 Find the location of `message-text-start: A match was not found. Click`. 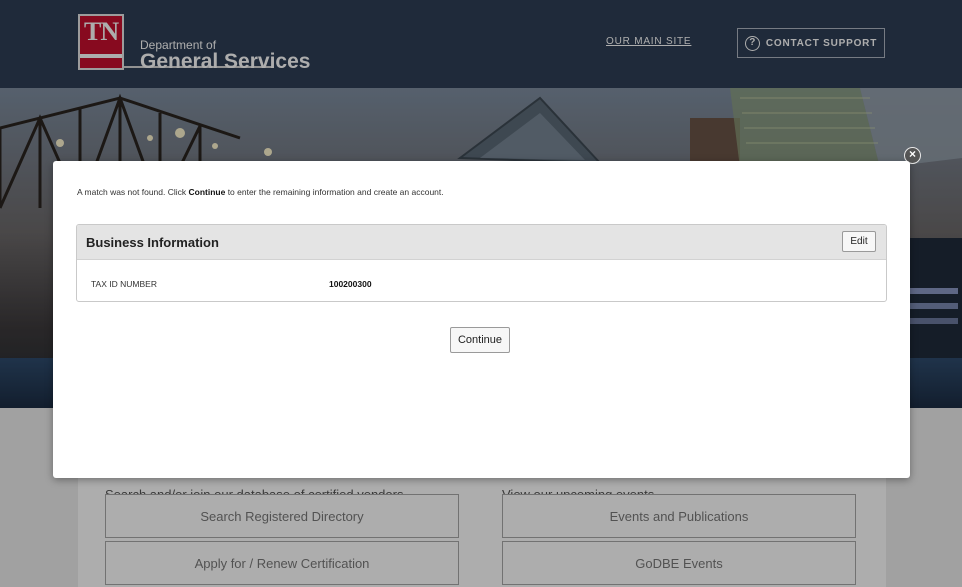

message-text-start: A match was not found. Click is located at coordinates (133, 192).